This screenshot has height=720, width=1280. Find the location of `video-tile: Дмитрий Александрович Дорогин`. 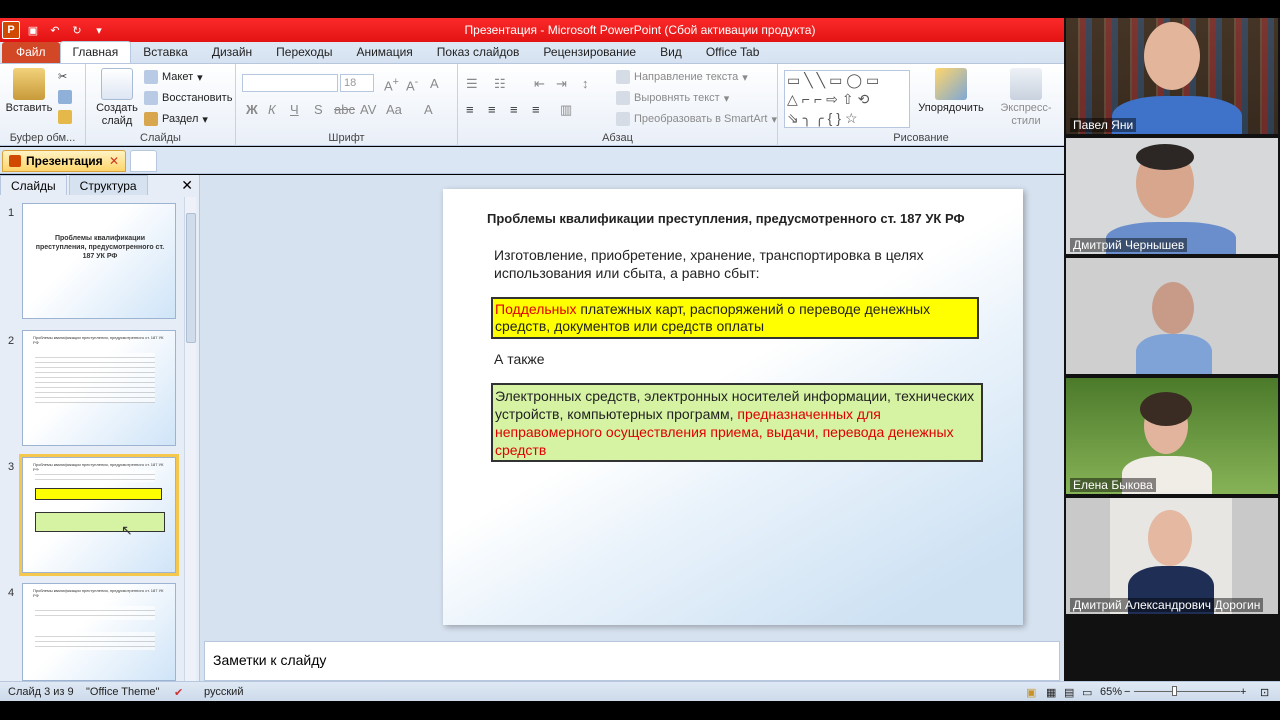

video-tile: Дмитрий Александрович Дорогин is located at coordinates (1172, 556).